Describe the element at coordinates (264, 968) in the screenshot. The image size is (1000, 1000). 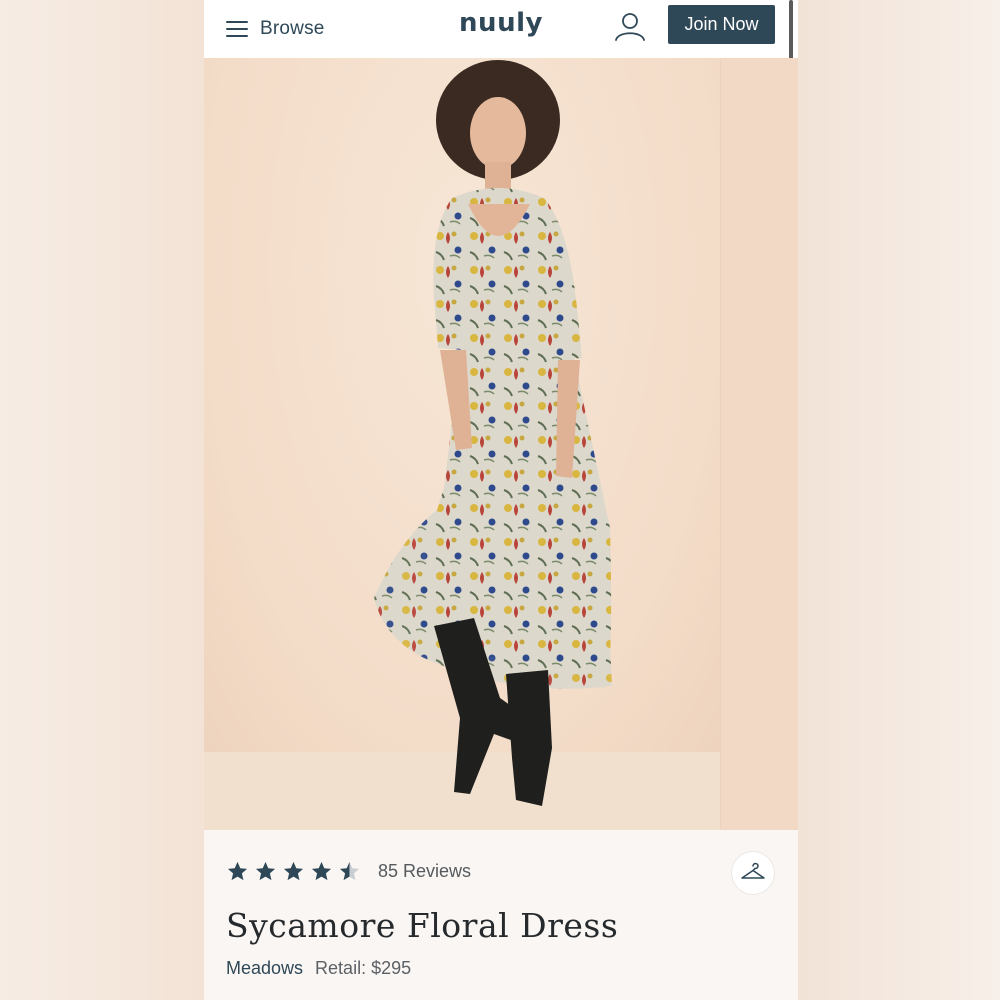
I see `brand-link: Meadows` at that location.